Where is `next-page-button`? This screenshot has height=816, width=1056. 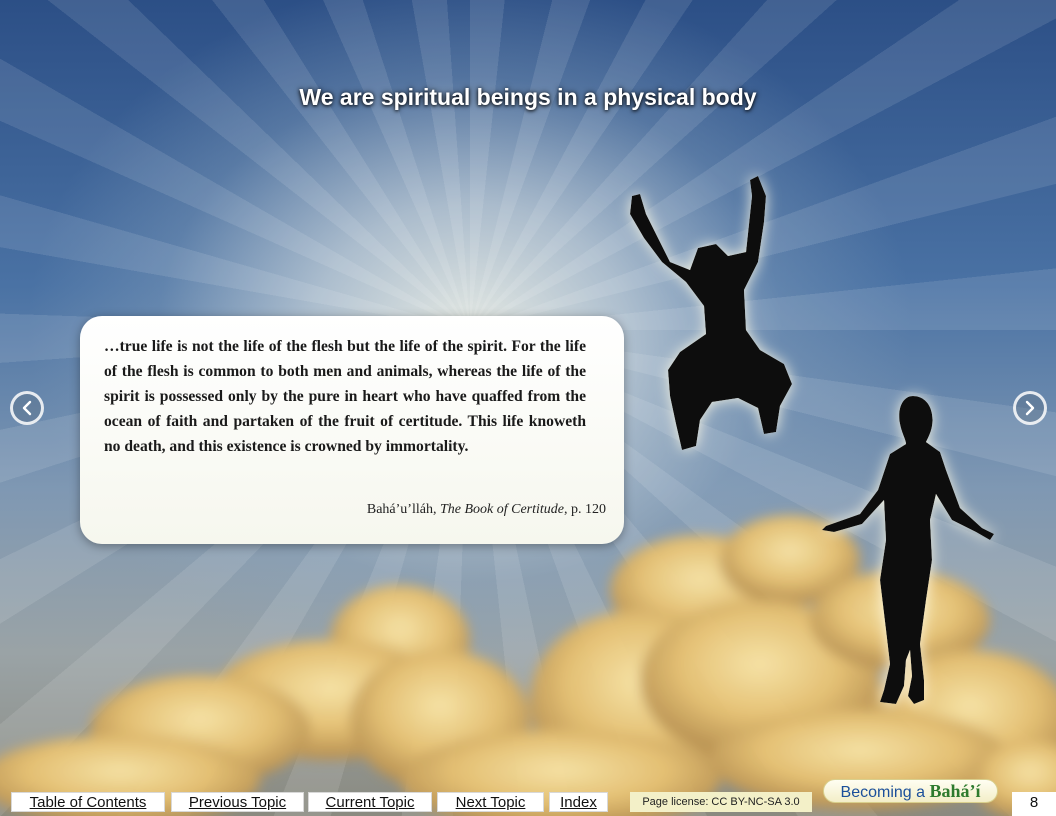
next-page-button is located at coordinates (1030, 408).